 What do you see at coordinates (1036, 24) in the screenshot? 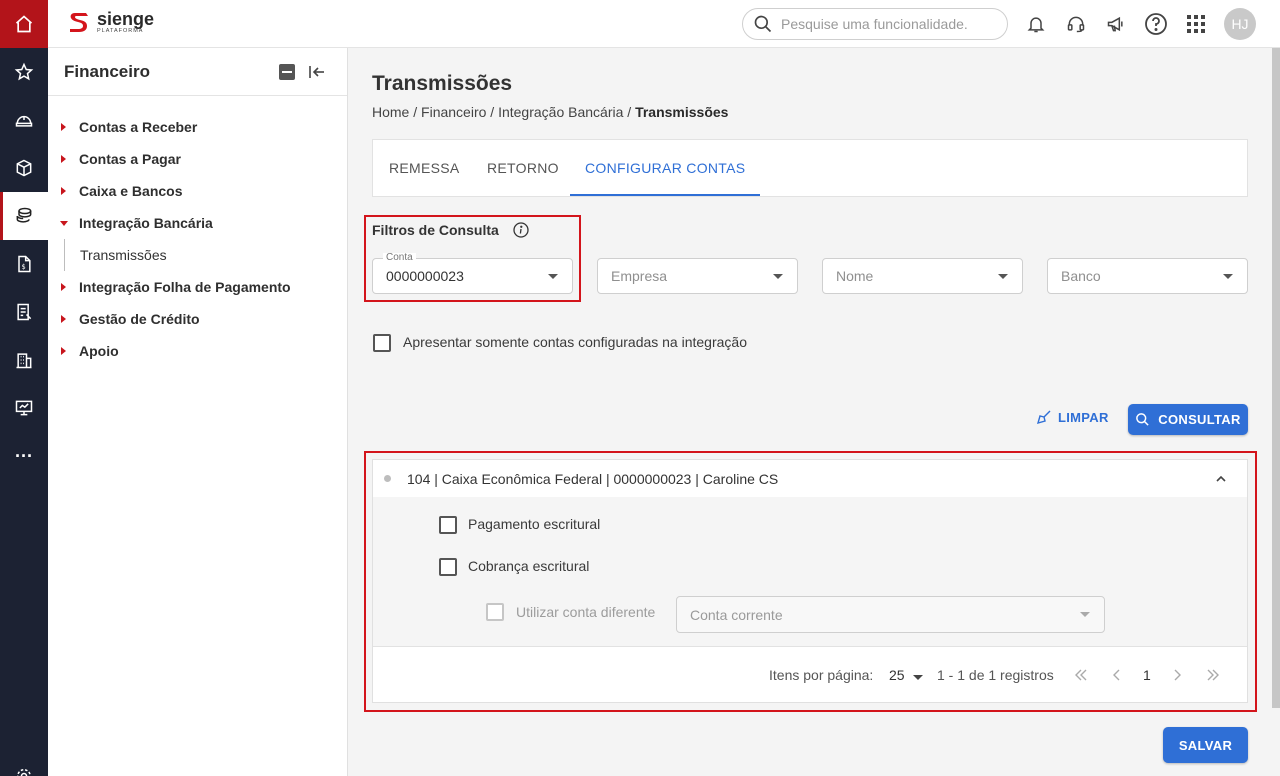
I see `notifications-button` at bounding box center [1036, 24].